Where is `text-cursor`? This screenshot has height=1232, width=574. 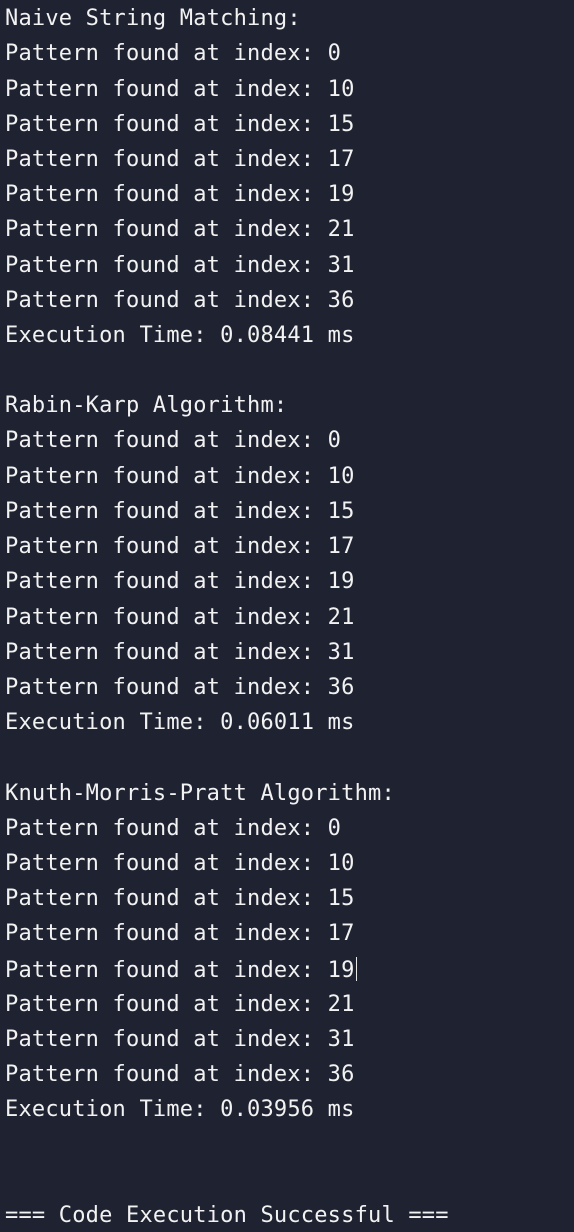 text-cursor is located at coordinates (356, 969).